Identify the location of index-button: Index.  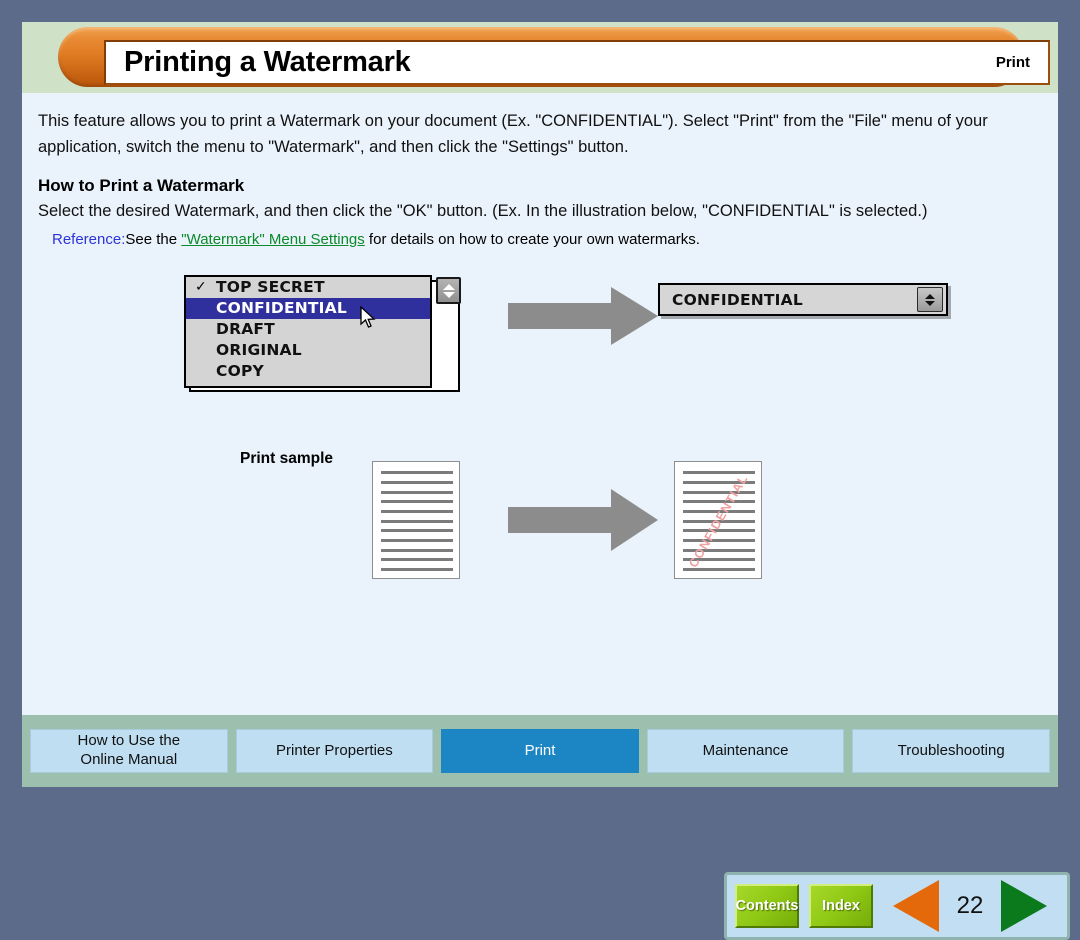
(841, 906).